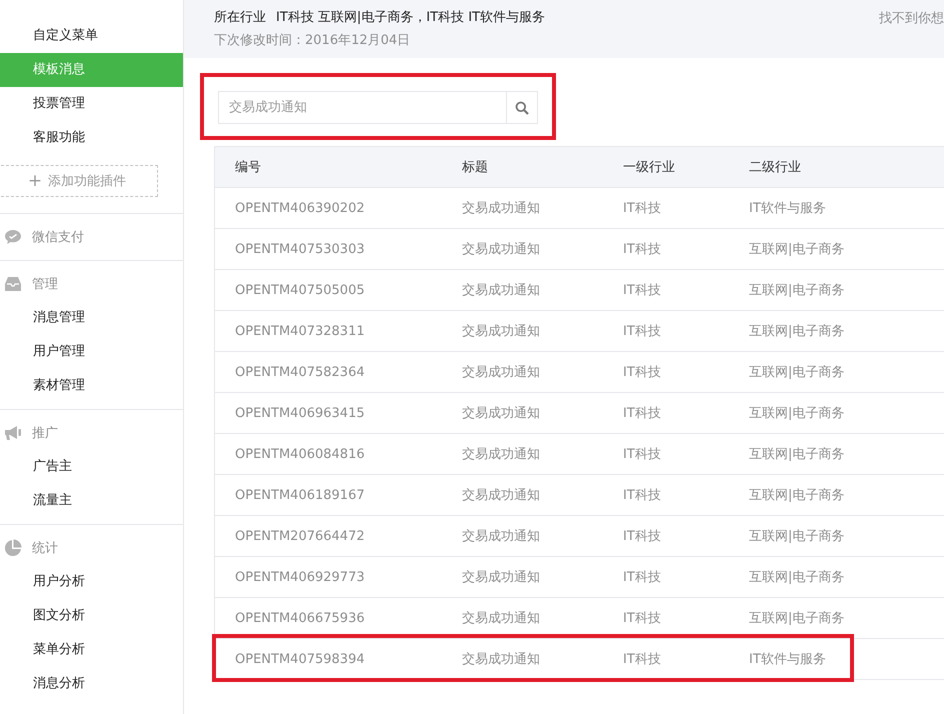 This screenshot has width=944, height=714. Describe the element at coordinates (248, 167) in the screenshot. I see `column-header: 编号` at that location.